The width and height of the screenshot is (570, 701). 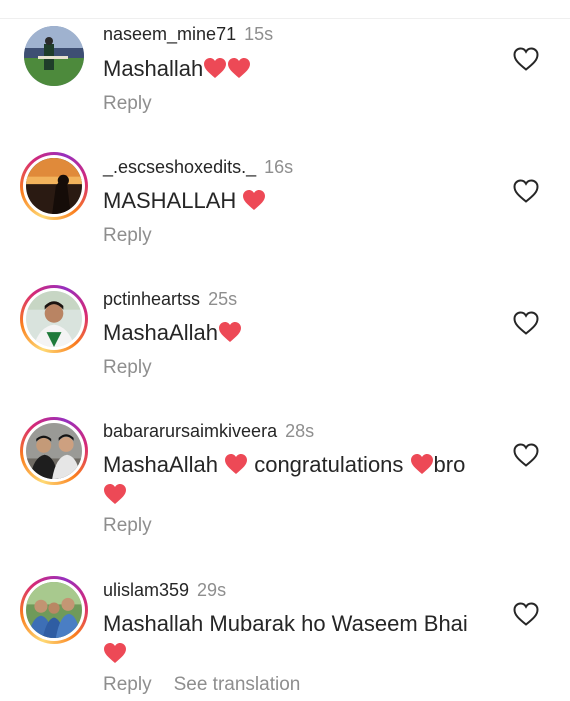 I want to click on username: _.escseshoxedits._, so click(x=179, y=167).